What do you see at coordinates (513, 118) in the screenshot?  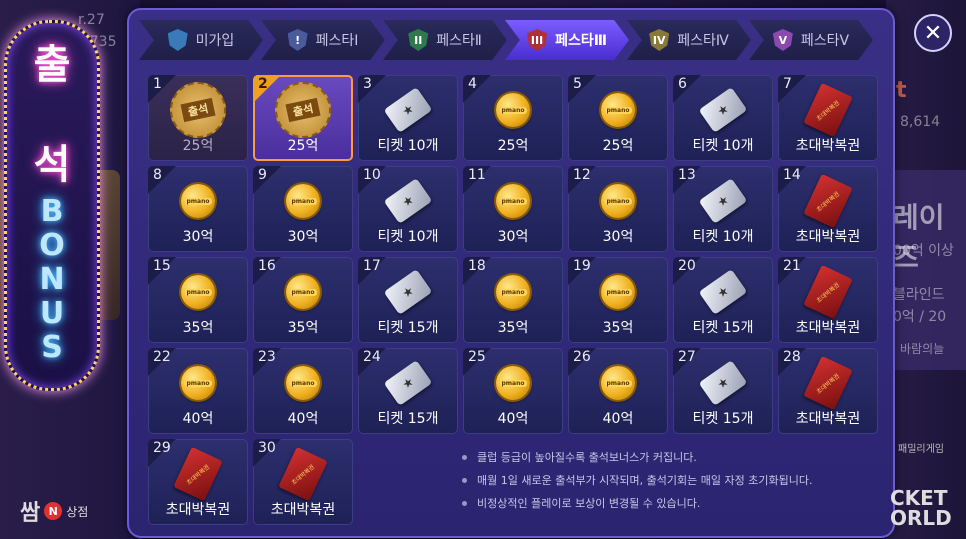 I see `day-card: 4 pmano 25억` at bounding box center [513, 118].